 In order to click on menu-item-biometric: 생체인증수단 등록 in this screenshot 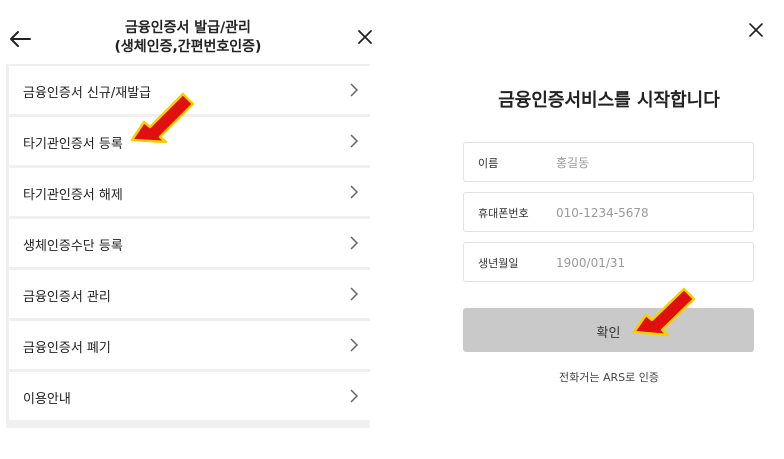, I will do `click(189, 243)`.